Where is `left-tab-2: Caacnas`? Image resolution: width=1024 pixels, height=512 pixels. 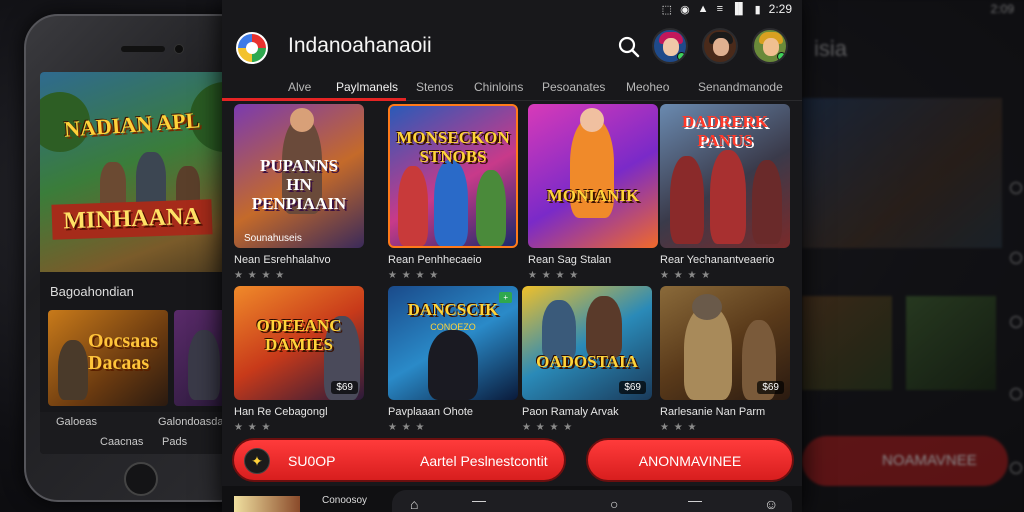
left-tab-2: Caacnas is located at coordinates (121, 442).